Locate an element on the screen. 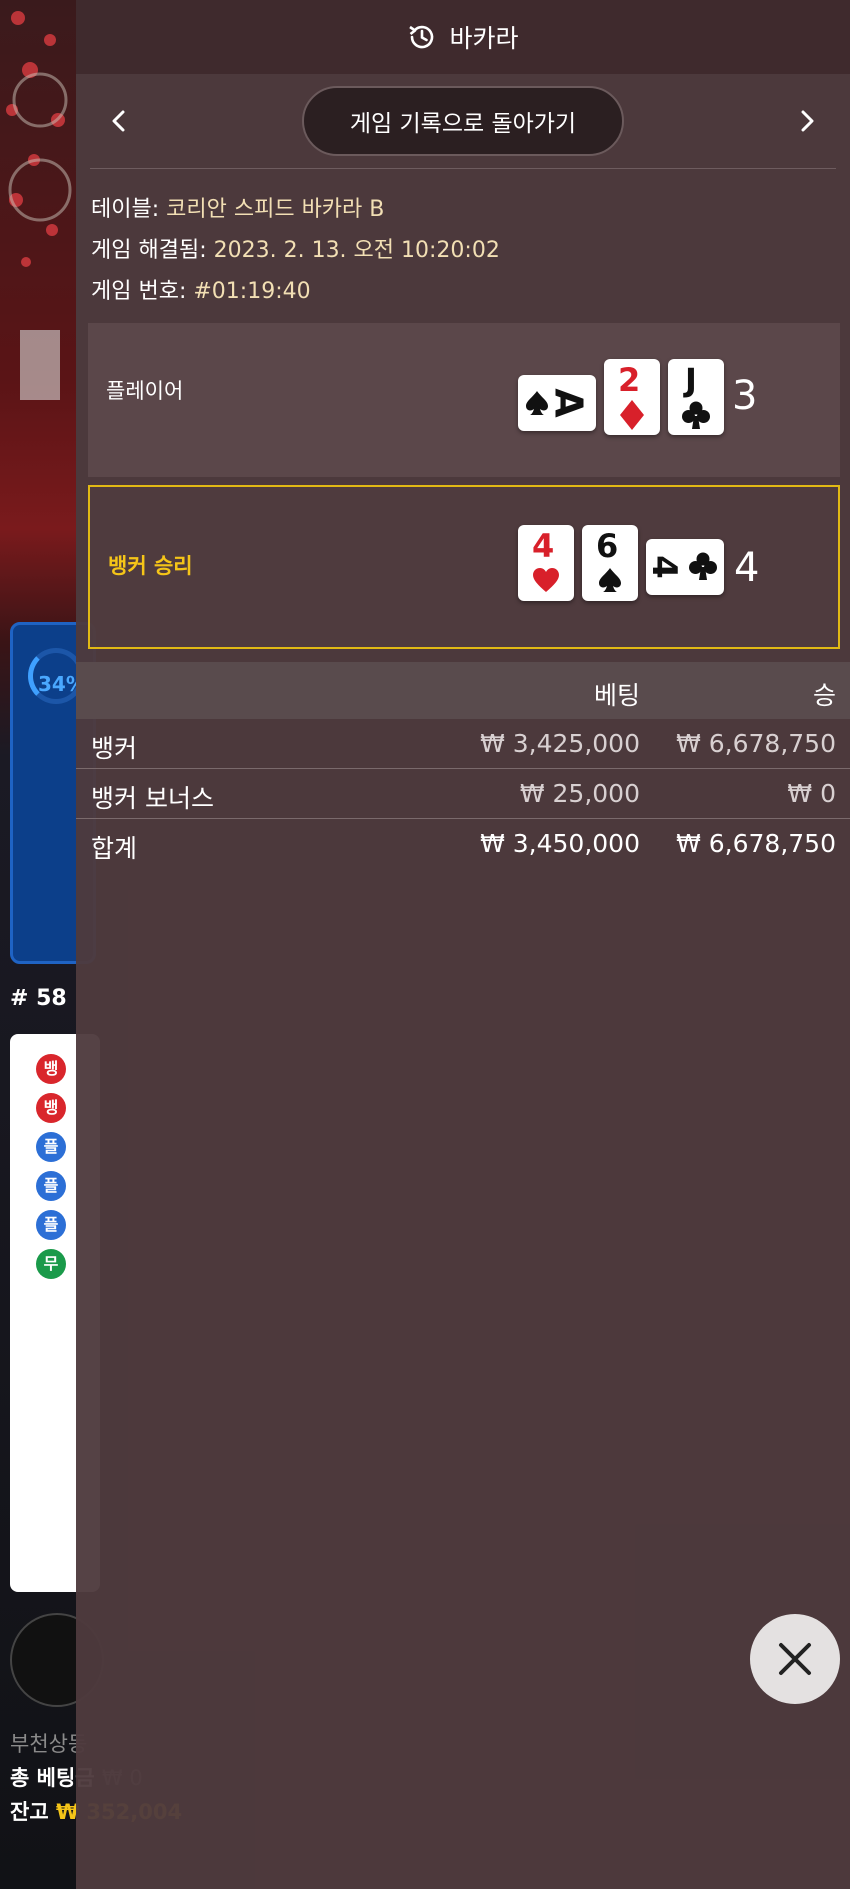 The width and height of the screenshot is (850, 1889). player-hand-label: 플레이어 is located at coordinates (145, 391).